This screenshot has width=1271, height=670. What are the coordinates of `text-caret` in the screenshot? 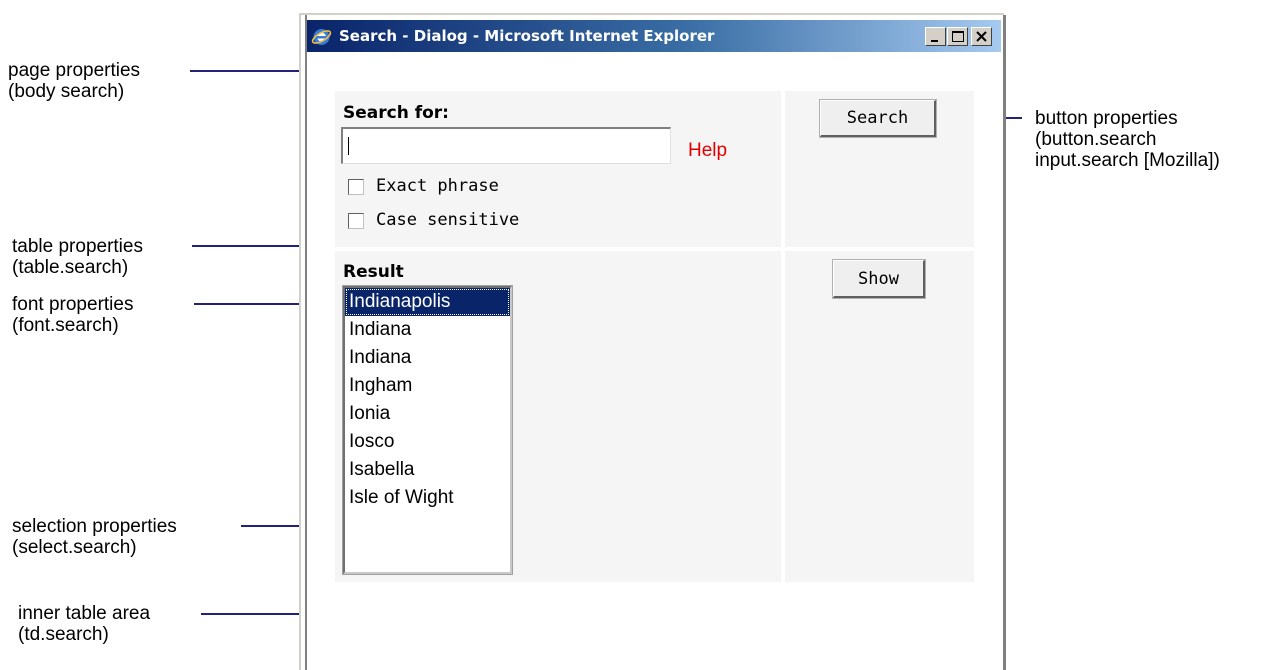 It's located at (348, 146).